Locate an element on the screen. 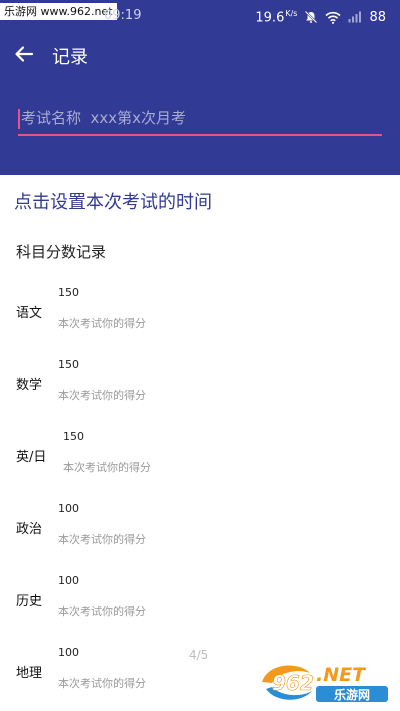 The height and width of the screenshot is (711, 400). back-button is located at coordinates (24, 54).